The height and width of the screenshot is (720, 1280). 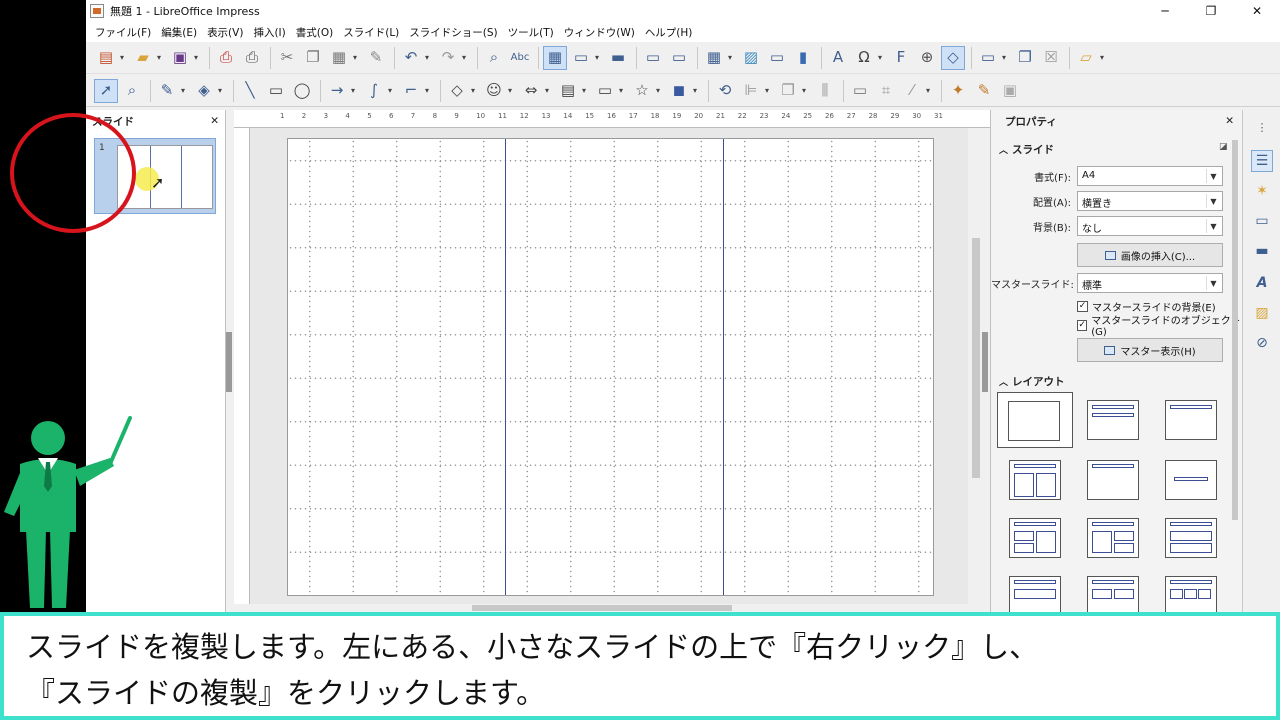 I want to click on properties-tab-icon: ☰, so click(x=1262, y=161).